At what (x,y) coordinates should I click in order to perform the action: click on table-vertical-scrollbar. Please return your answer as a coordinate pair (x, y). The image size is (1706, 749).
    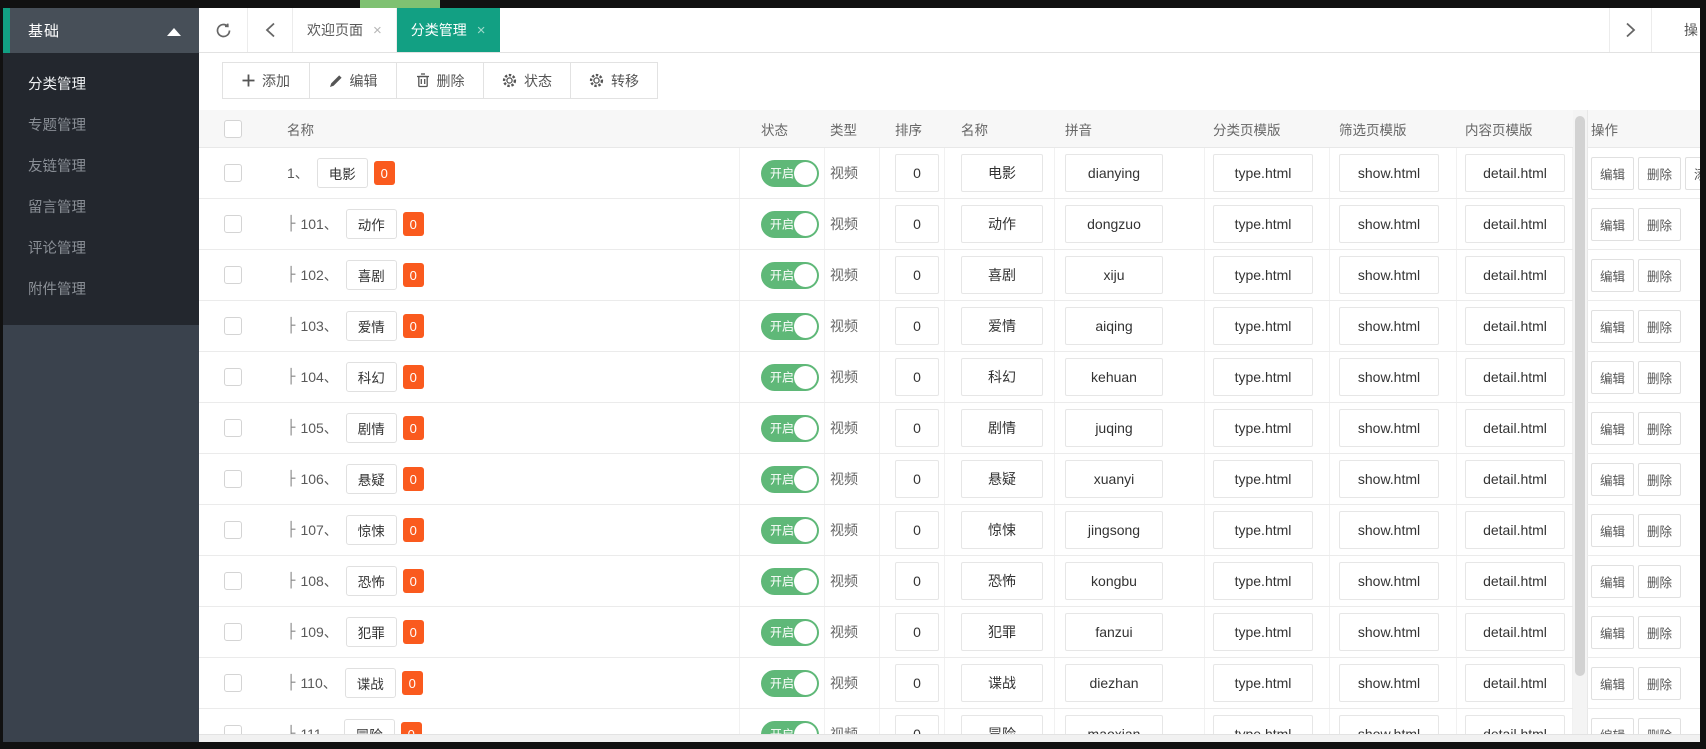
    Looking at the image, I should click on (1580, 422).